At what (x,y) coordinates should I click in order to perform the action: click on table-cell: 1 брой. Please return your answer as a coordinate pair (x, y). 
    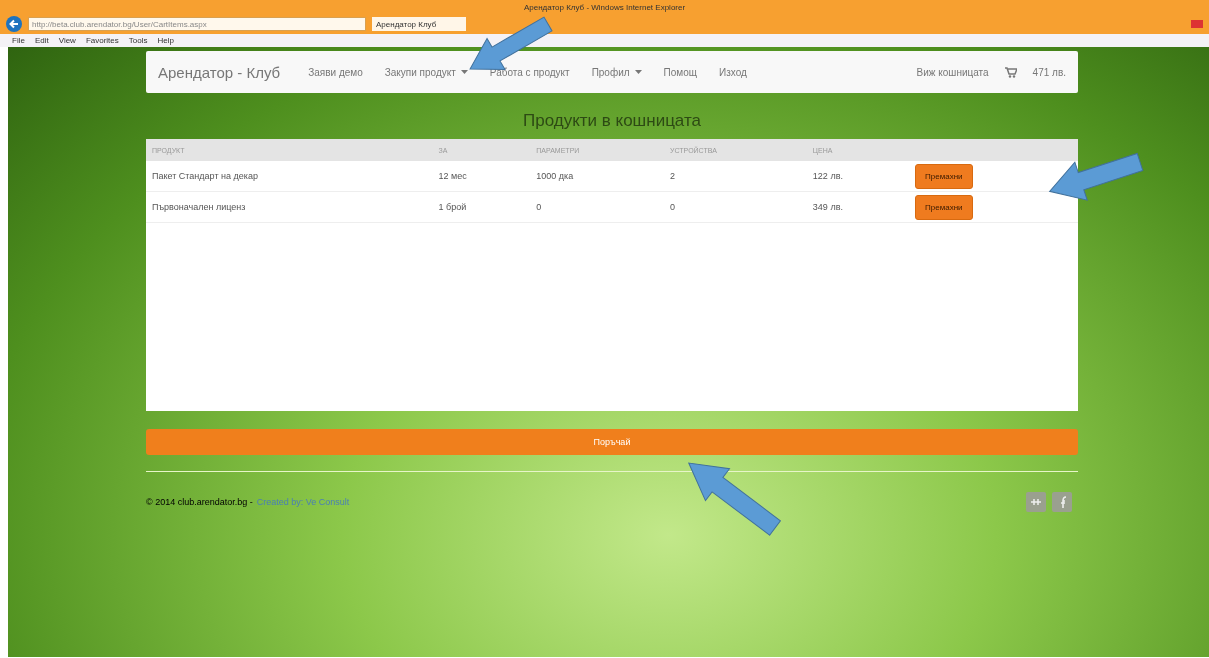
    Looking at the image, I should click on (481, 207).